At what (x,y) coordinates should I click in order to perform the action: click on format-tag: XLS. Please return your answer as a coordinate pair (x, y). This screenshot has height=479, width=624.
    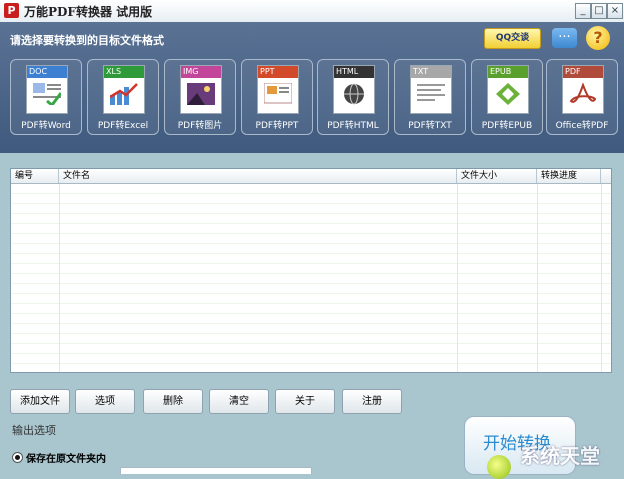
    Looking at the image, I should click on (124, 72).